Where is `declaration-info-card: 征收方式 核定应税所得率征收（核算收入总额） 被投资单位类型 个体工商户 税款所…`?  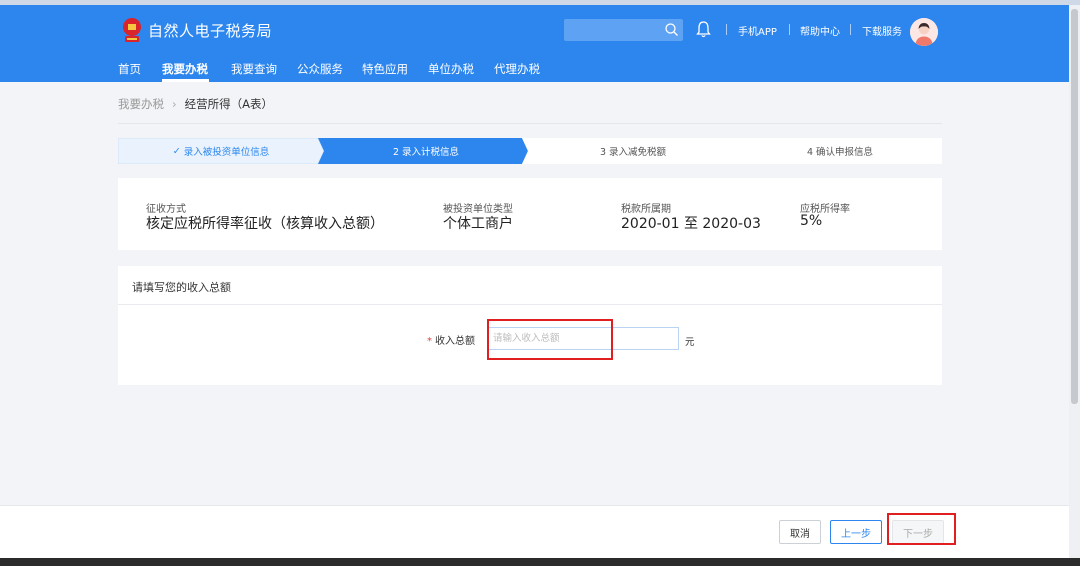
declaration-info-card: 征收方式 核定应税所得率征收（核算收入总额） 被投资单位类型 个体工商户 税款所… is located at coordinates (530, 214).